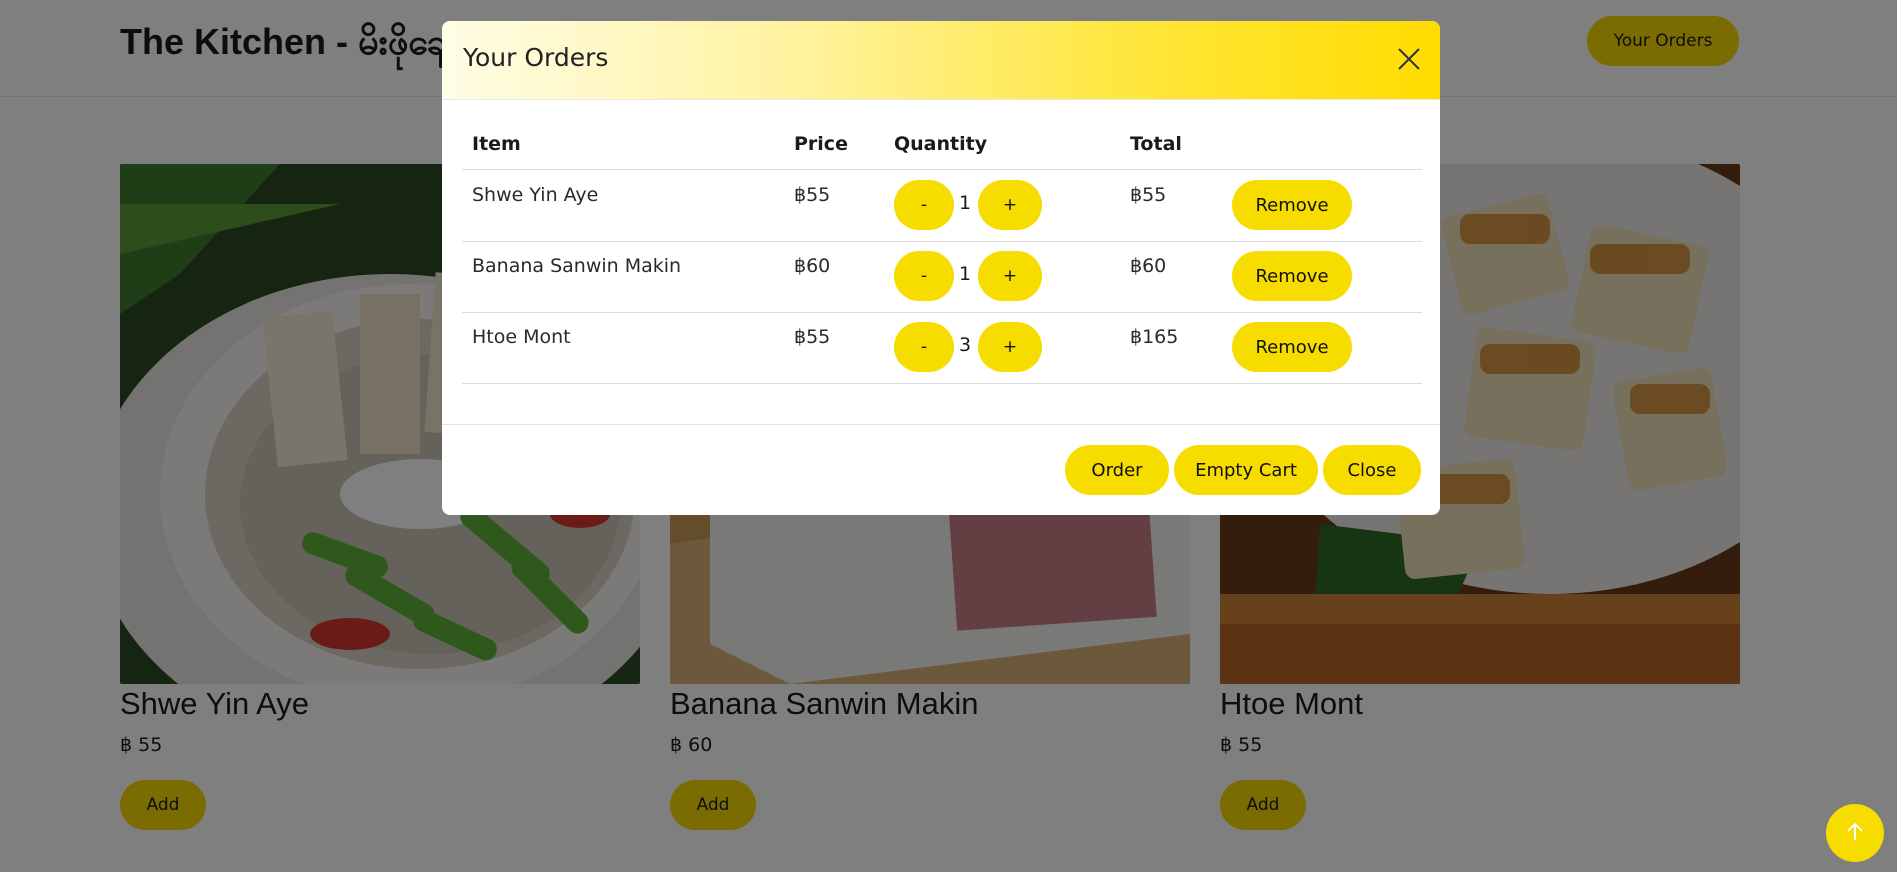  Describe the element at coordinates (1372, 470) in the screenshot. I see `close-button: Close` at that location.